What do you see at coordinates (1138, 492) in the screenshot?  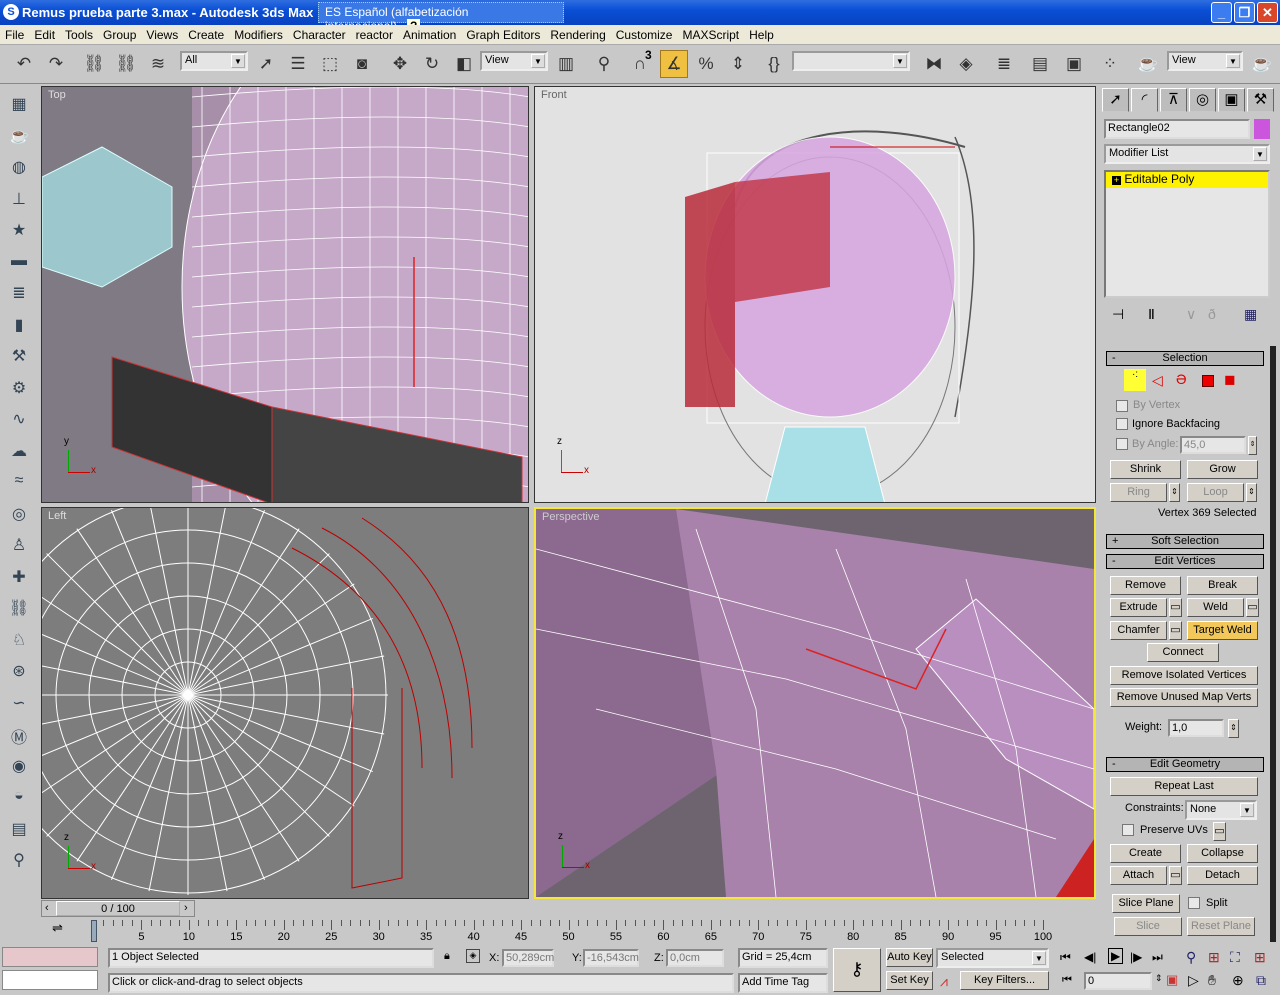 I see `ring-button: Ring` at bounding box center [1138, 492].